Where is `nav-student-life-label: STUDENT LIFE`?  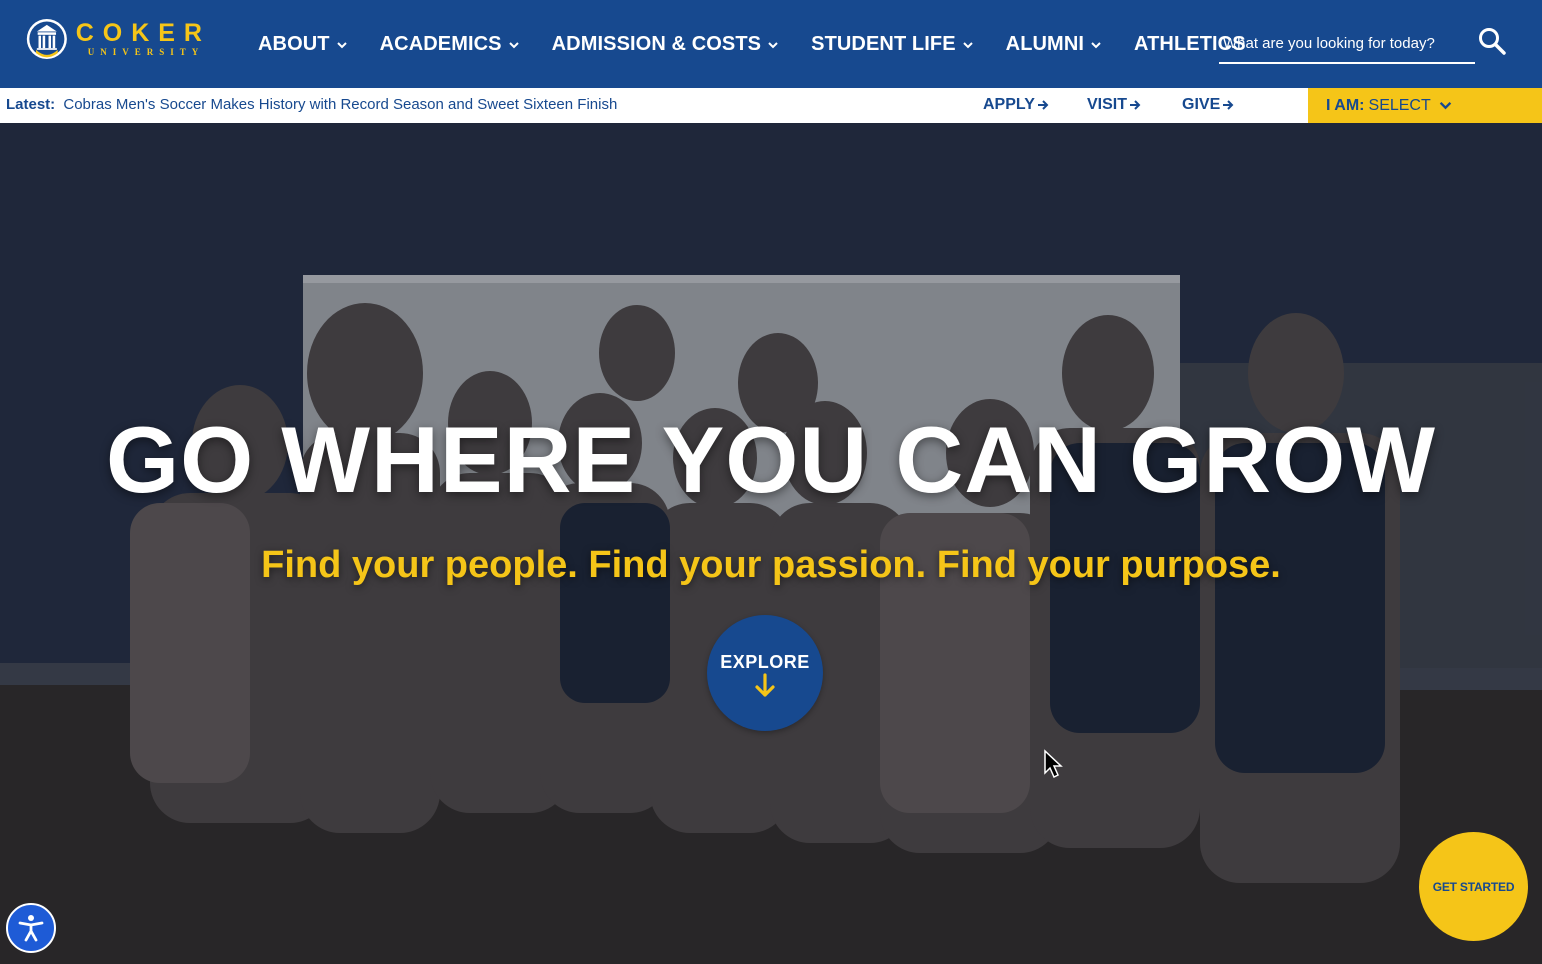 nav-student-life-label: STUDENT LIFE is located at coordinates (883, 43).